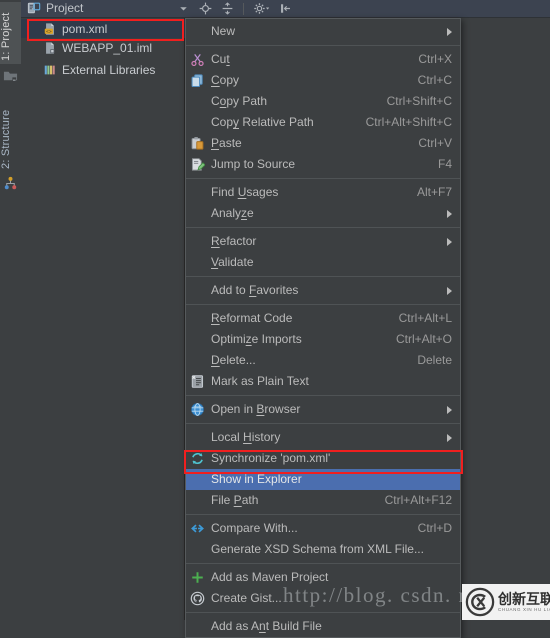 This screenshot has width=550, height=638. Describe the element at coordinates (271, 458) in the screenshot. I see `menu-item-label: Synchronize 'pom.xml'` at that location.